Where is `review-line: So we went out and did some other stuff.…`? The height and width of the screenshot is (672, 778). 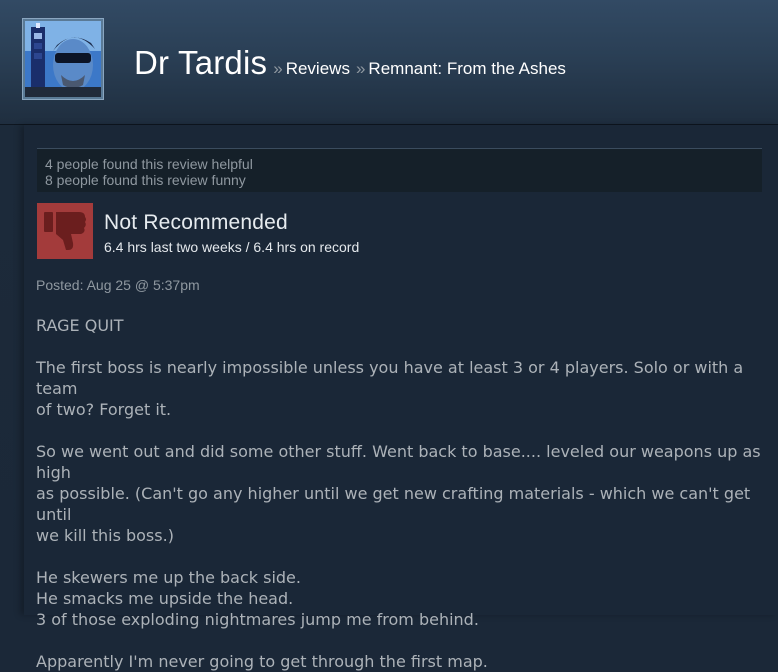 review-line: So we went out and did some other stuff.… is located at coordinates (398, 462).